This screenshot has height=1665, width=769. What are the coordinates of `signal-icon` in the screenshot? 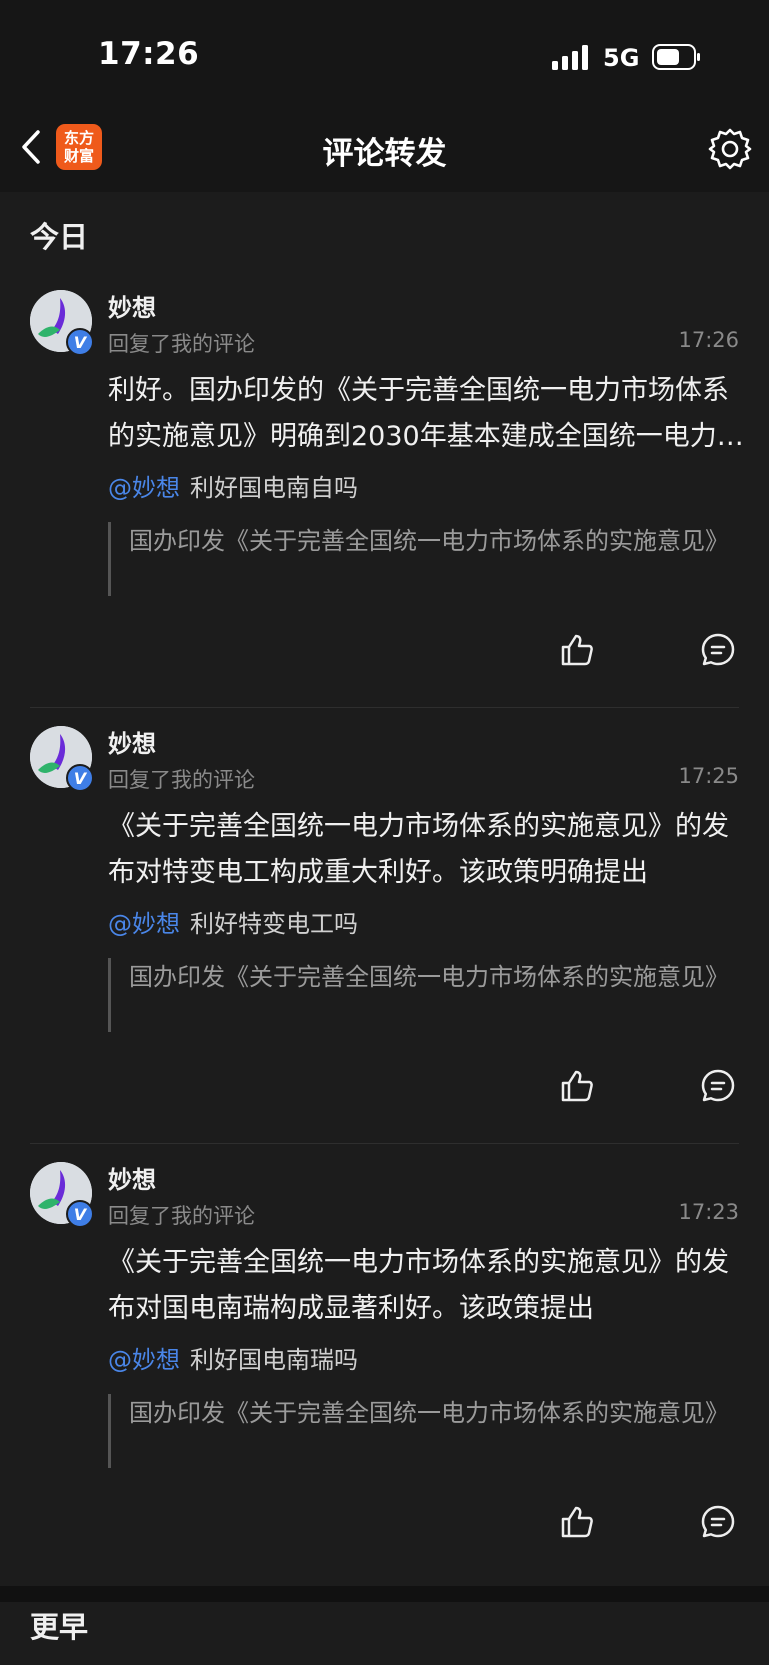 It's located at (571, 57).